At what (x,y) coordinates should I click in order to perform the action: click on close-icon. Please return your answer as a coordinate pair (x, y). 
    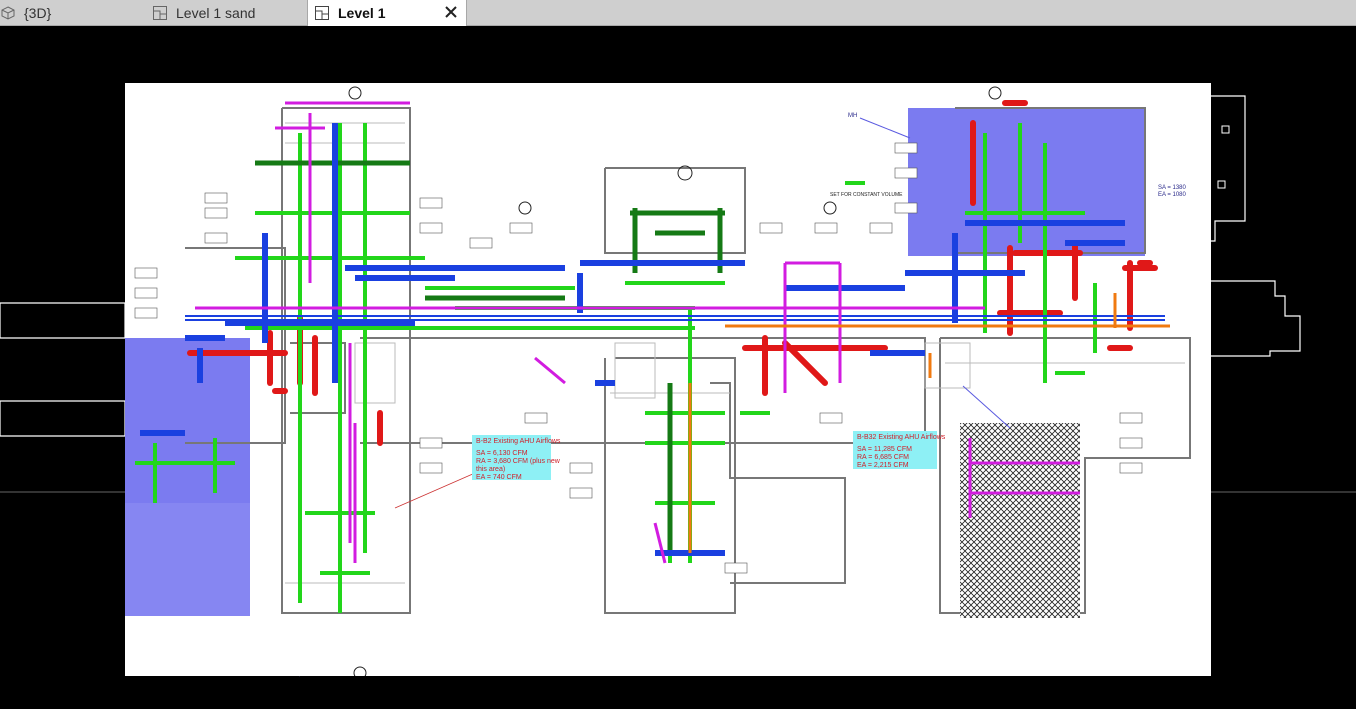
    Looking at the image, I should click on (451, 12).